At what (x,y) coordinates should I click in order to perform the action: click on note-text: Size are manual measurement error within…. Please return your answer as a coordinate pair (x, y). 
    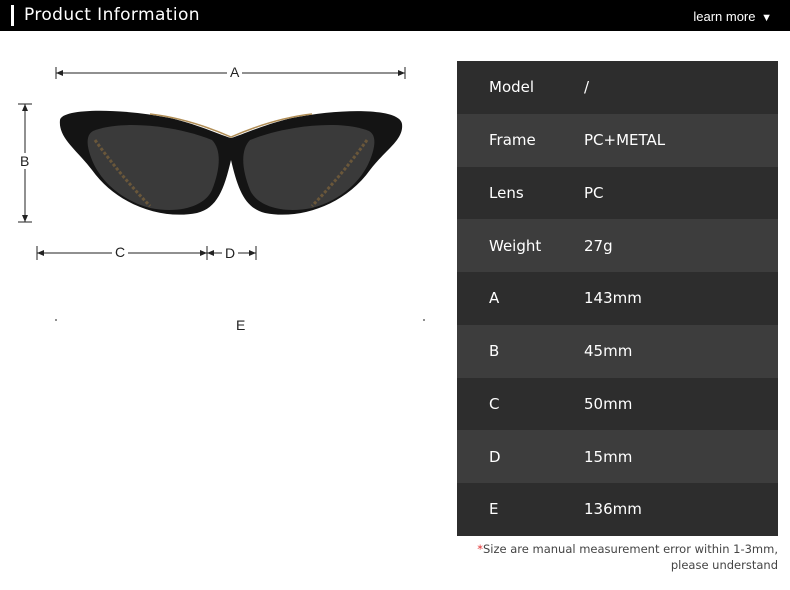
    Looking at the image, I should click on (630, 557).